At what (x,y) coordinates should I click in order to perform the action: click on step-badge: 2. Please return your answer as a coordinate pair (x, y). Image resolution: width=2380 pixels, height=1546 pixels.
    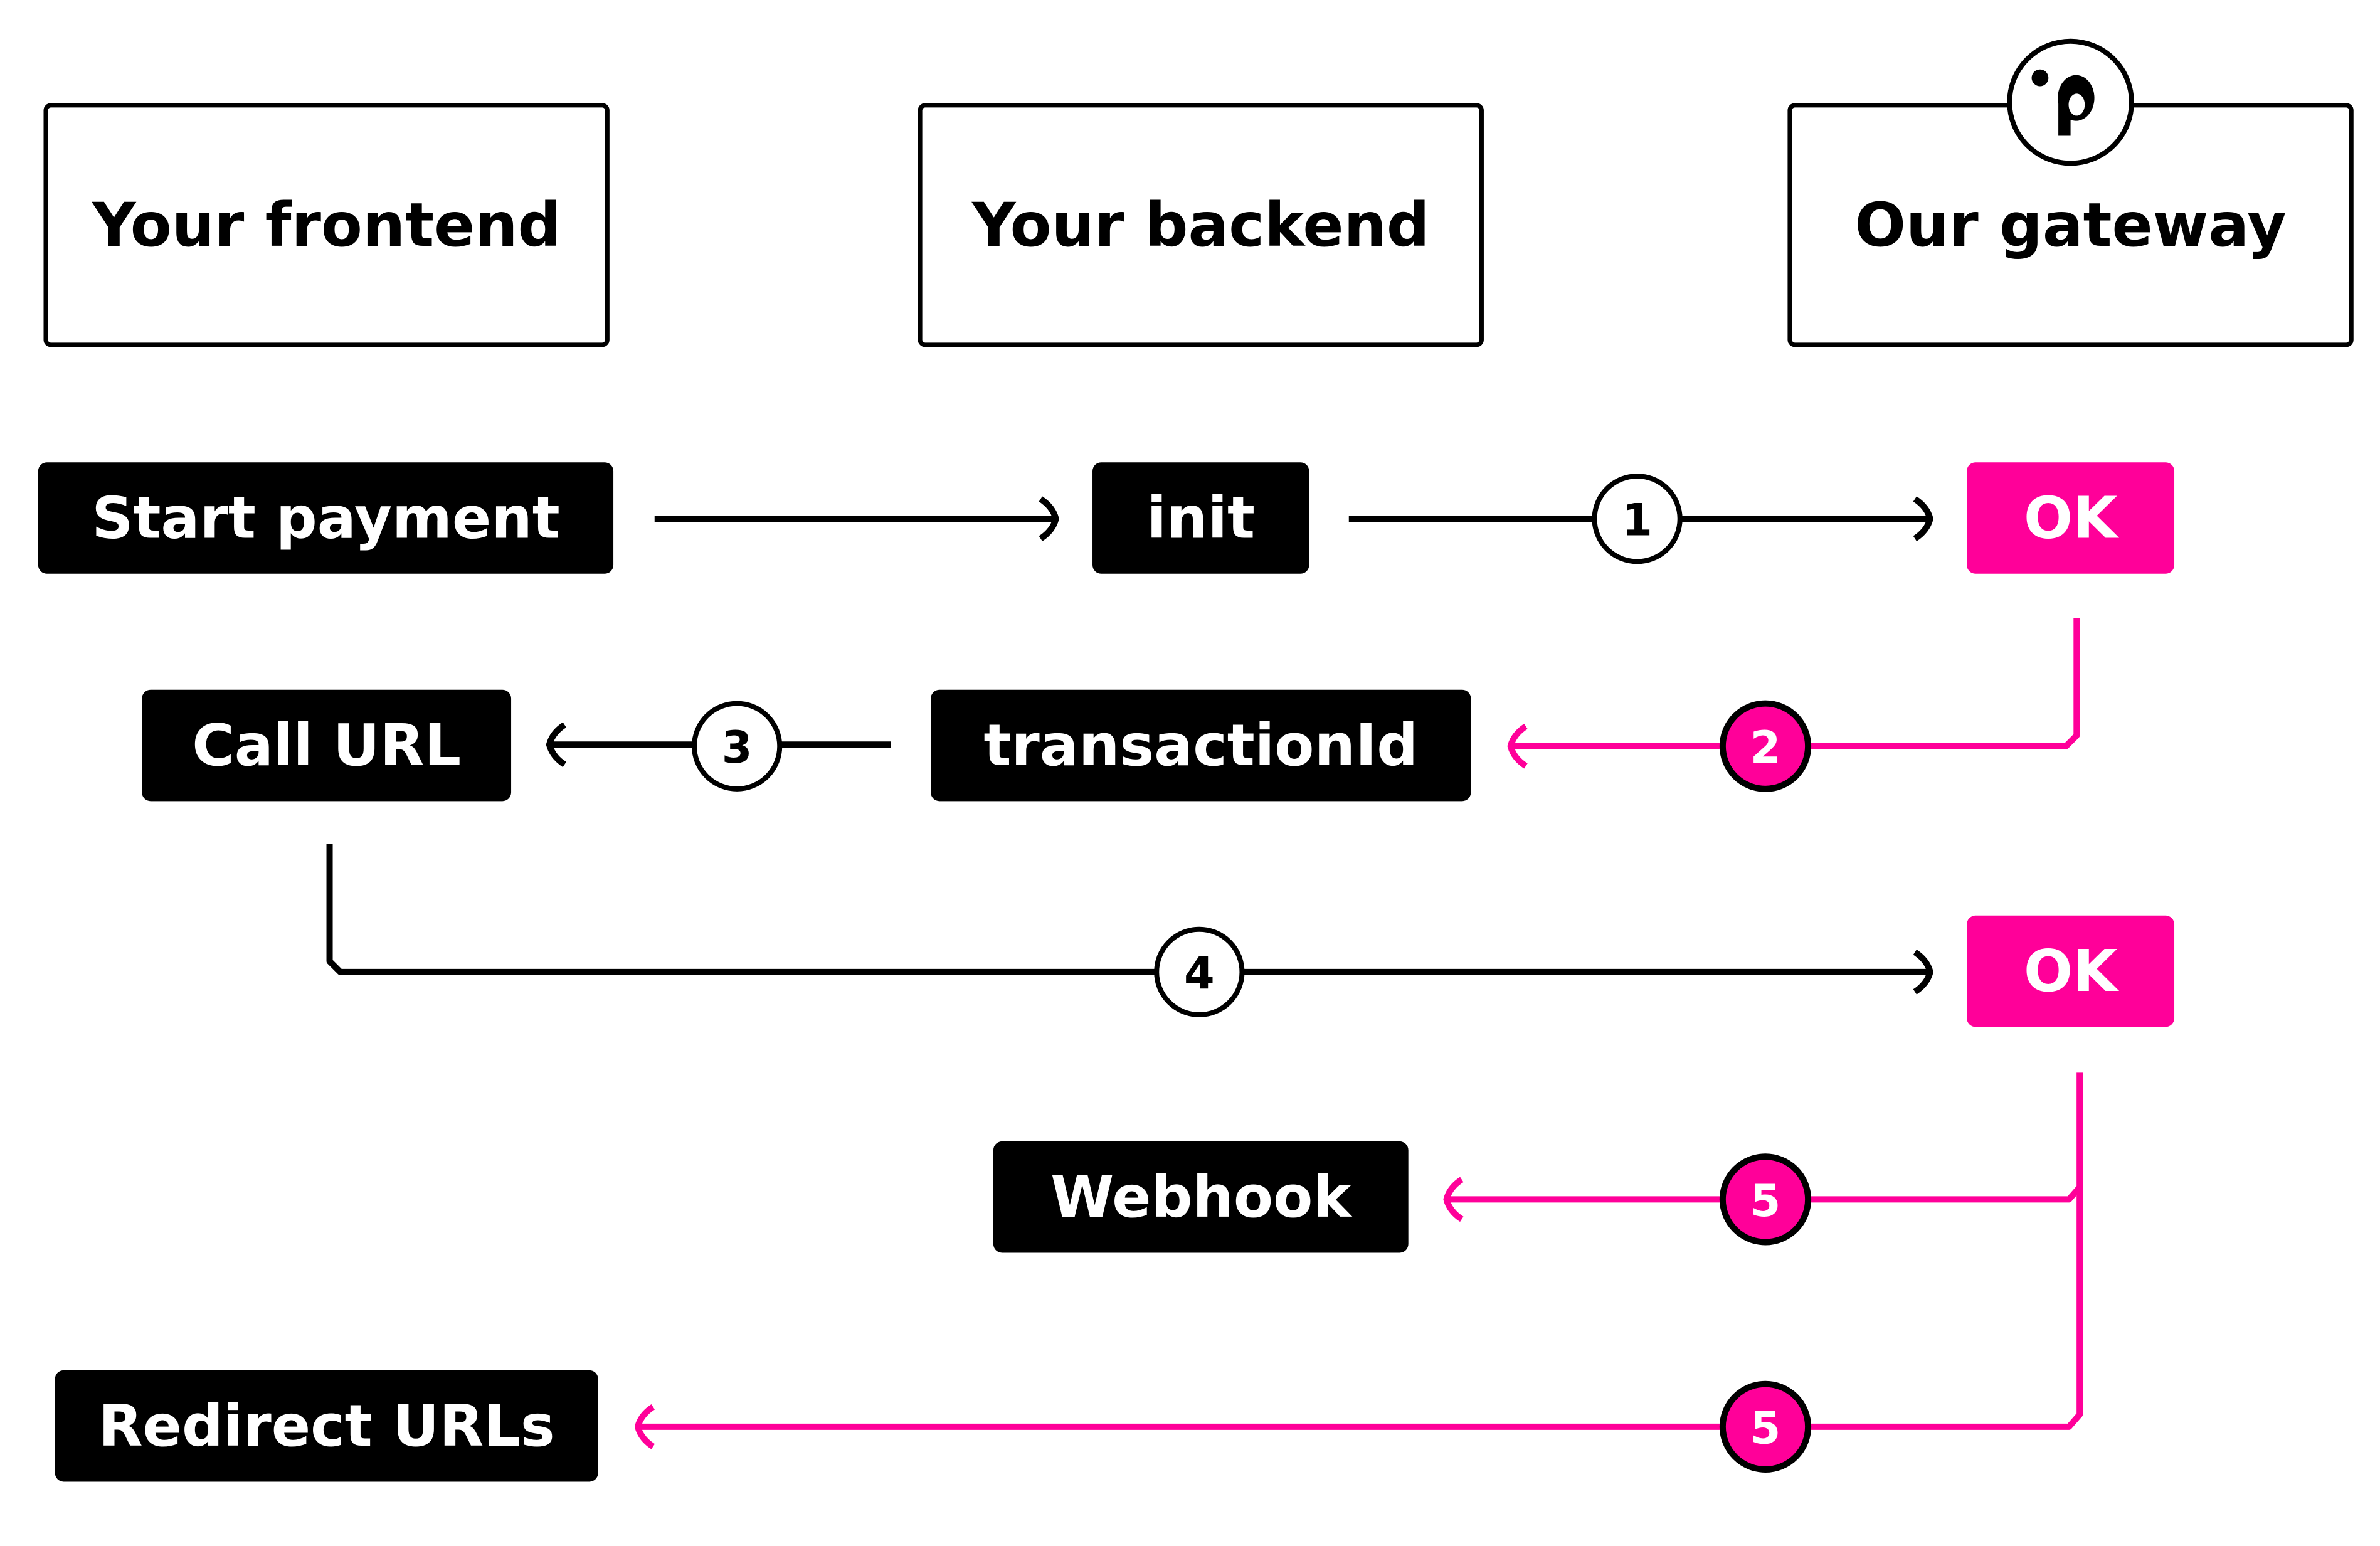
    Looking at the image, I should click on (1765, 746).